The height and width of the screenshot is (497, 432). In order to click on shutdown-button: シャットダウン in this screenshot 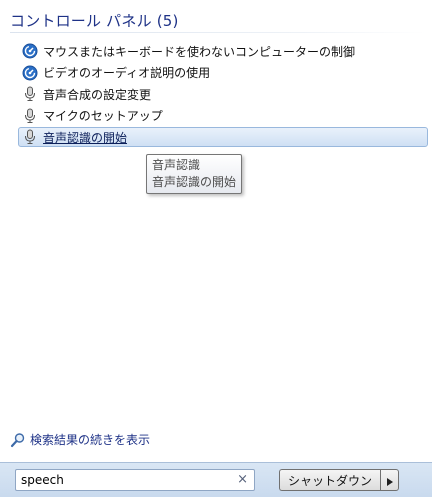, I will do `click(330, 480)`.